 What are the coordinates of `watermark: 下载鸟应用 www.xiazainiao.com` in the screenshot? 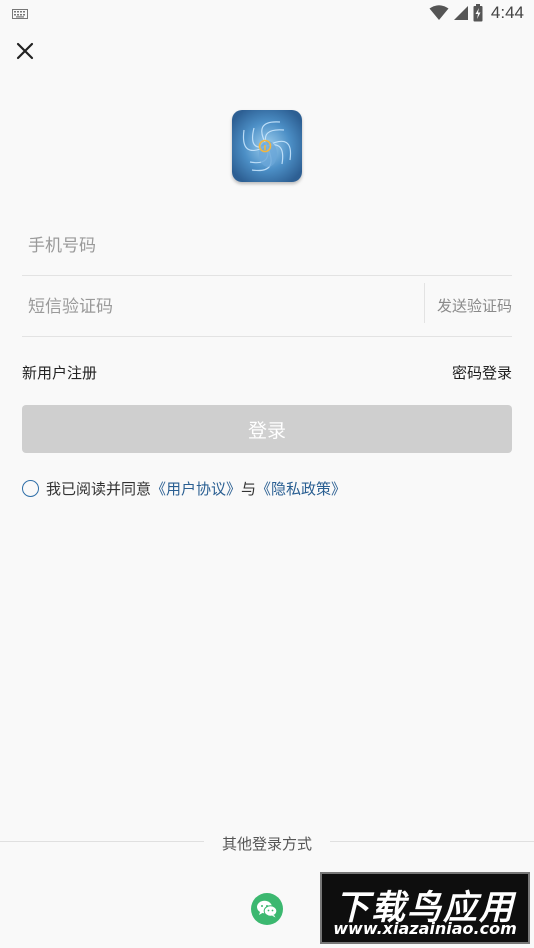 It's located at (425, 908).